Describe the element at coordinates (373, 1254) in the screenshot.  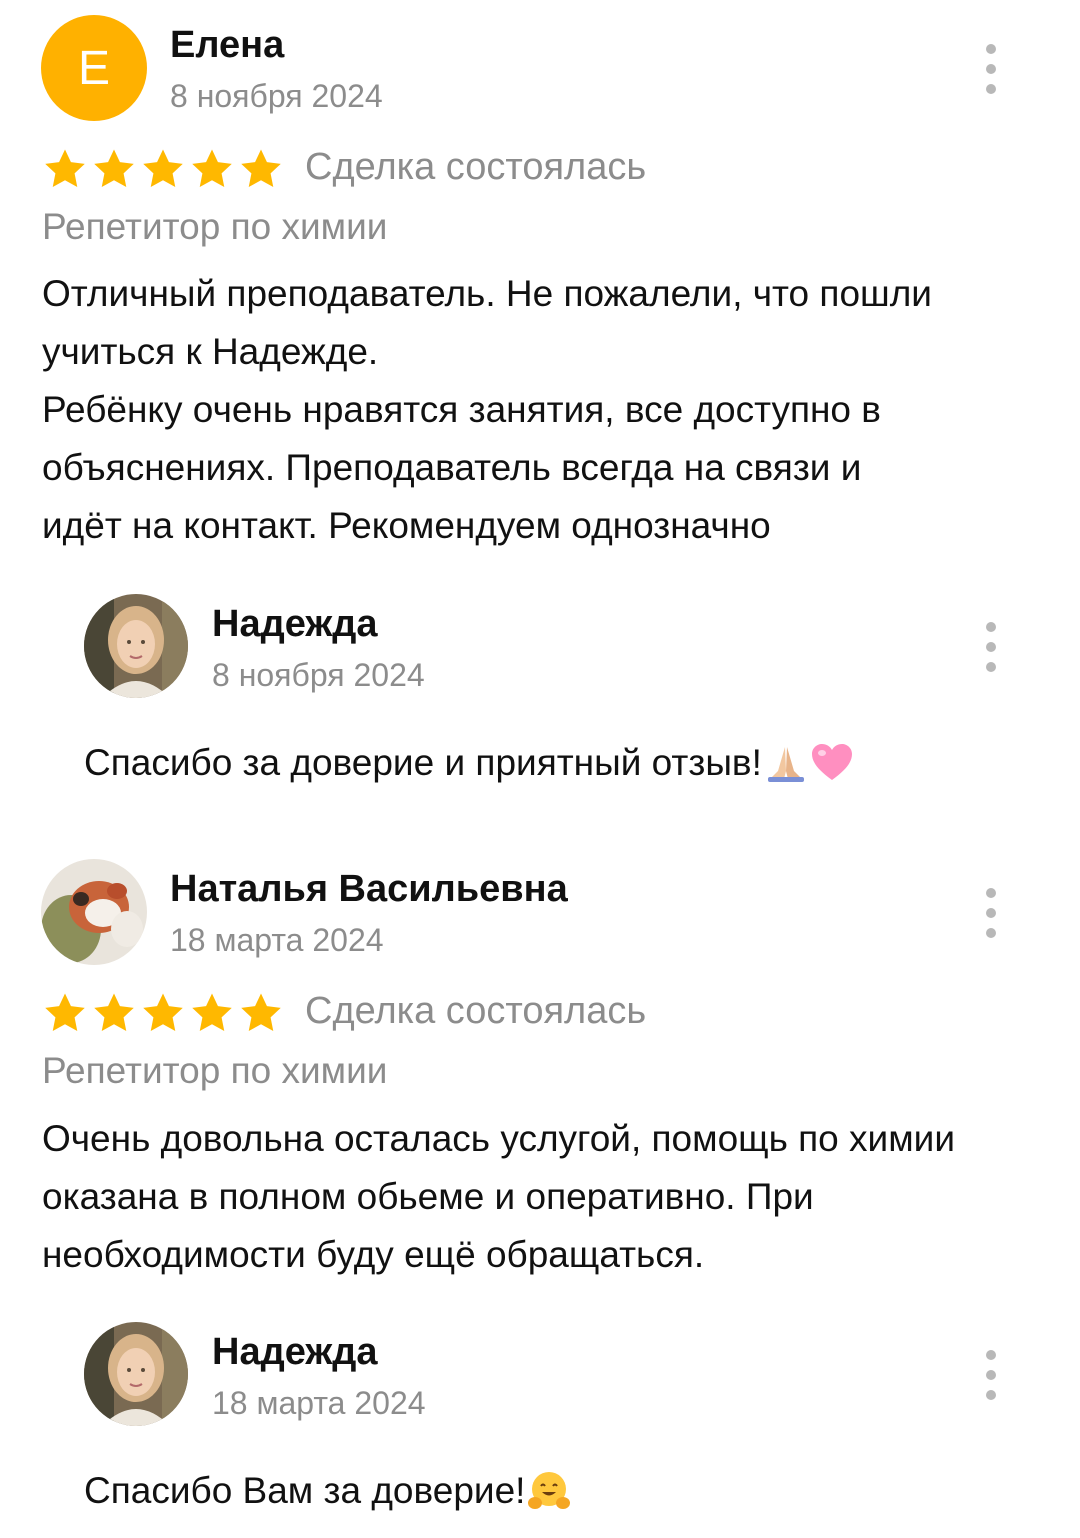
I see `review-text-line: необходимости буду ещё обращаться.` at that location.